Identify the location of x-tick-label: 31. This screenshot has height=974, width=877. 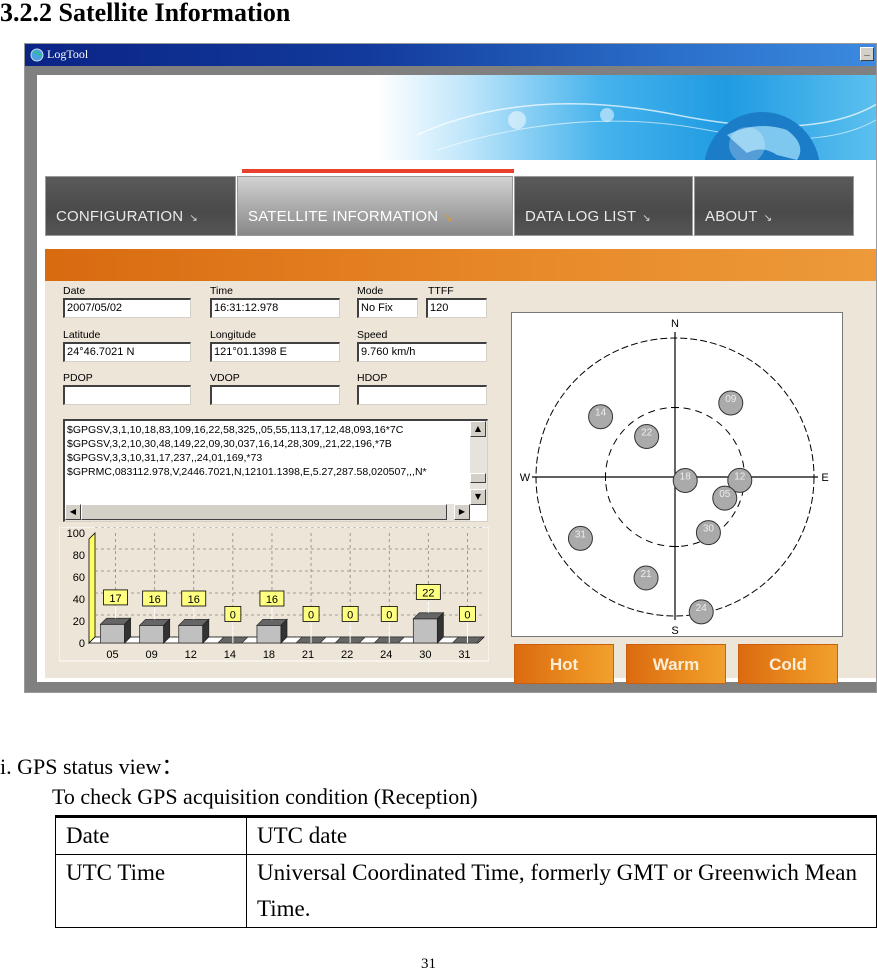
(464, 655).